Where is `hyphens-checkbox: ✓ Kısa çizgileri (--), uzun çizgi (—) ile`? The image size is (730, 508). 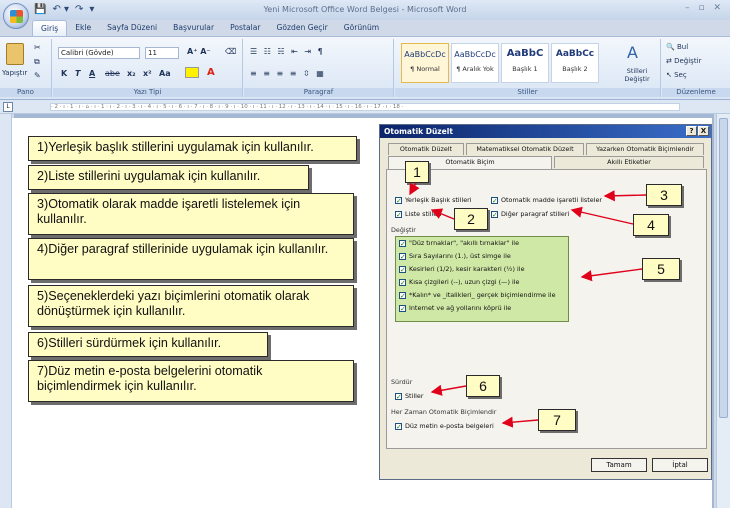
hyphens-checkbox: ✓ Kısa çizgileri (--), uzun çizgi (—) ile is located at coordinates (459, 282).